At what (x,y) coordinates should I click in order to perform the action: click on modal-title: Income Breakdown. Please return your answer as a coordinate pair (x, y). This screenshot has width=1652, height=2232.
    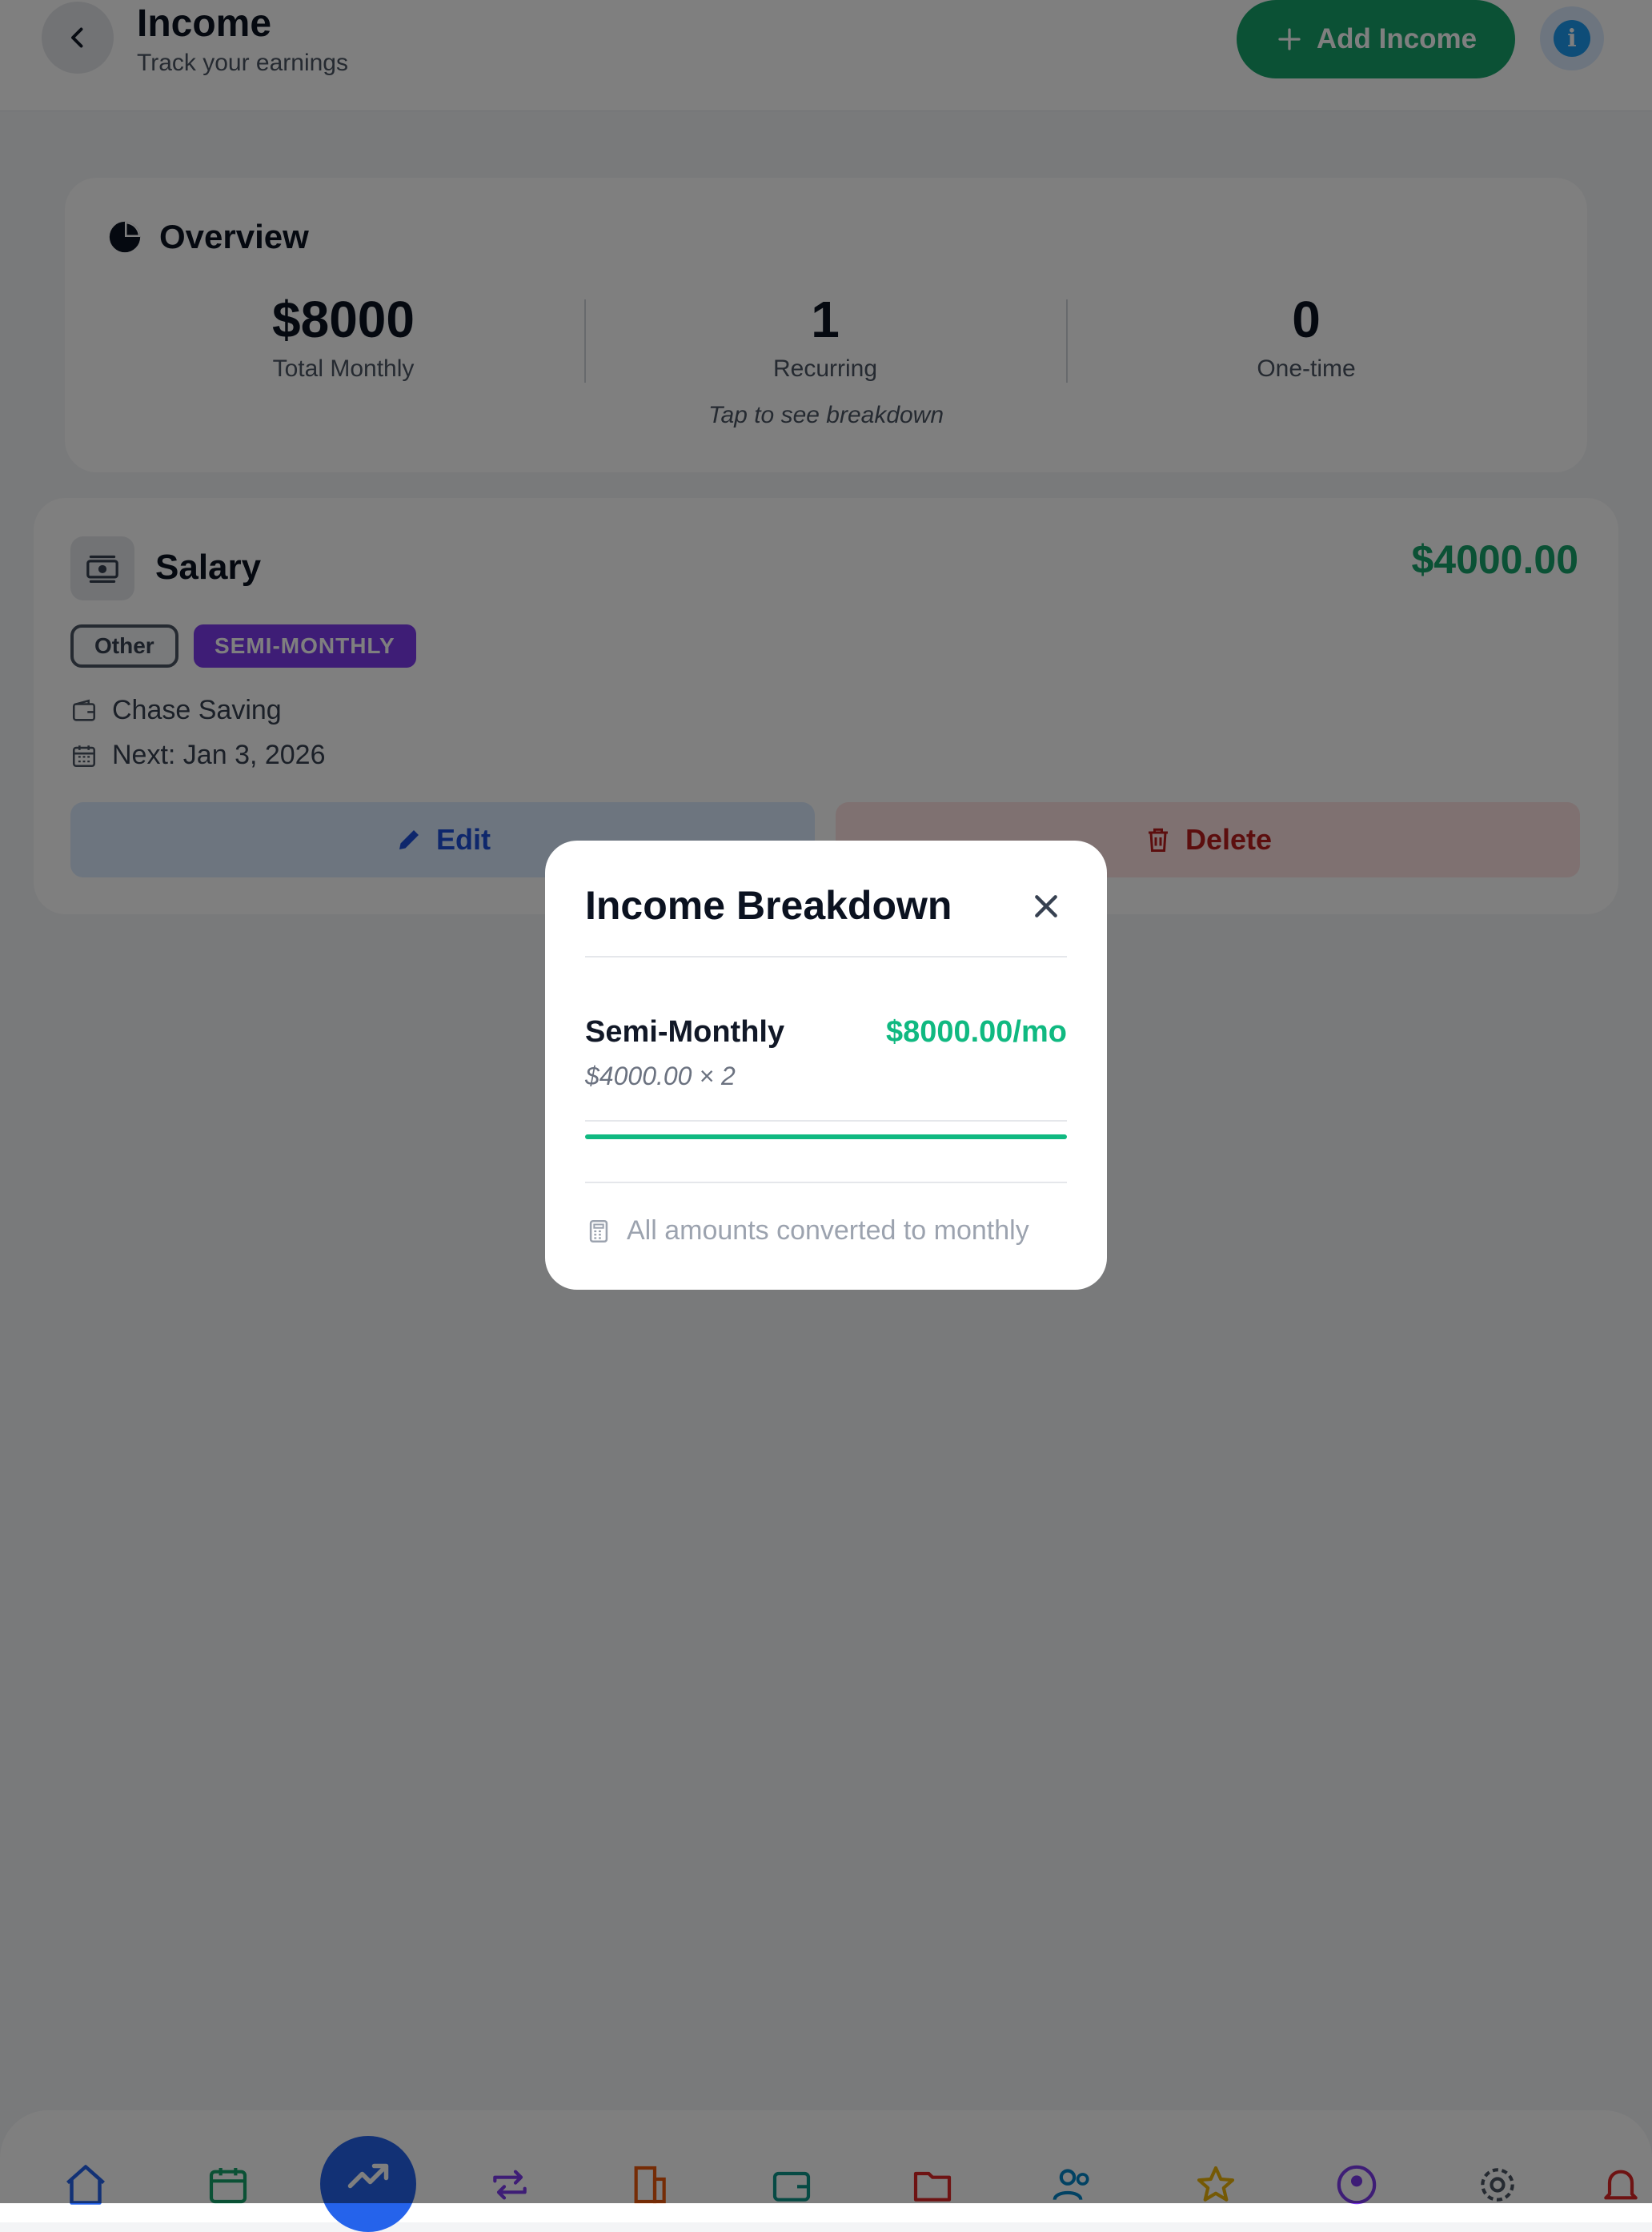
    Looking at the image, I should click on (768, 905).